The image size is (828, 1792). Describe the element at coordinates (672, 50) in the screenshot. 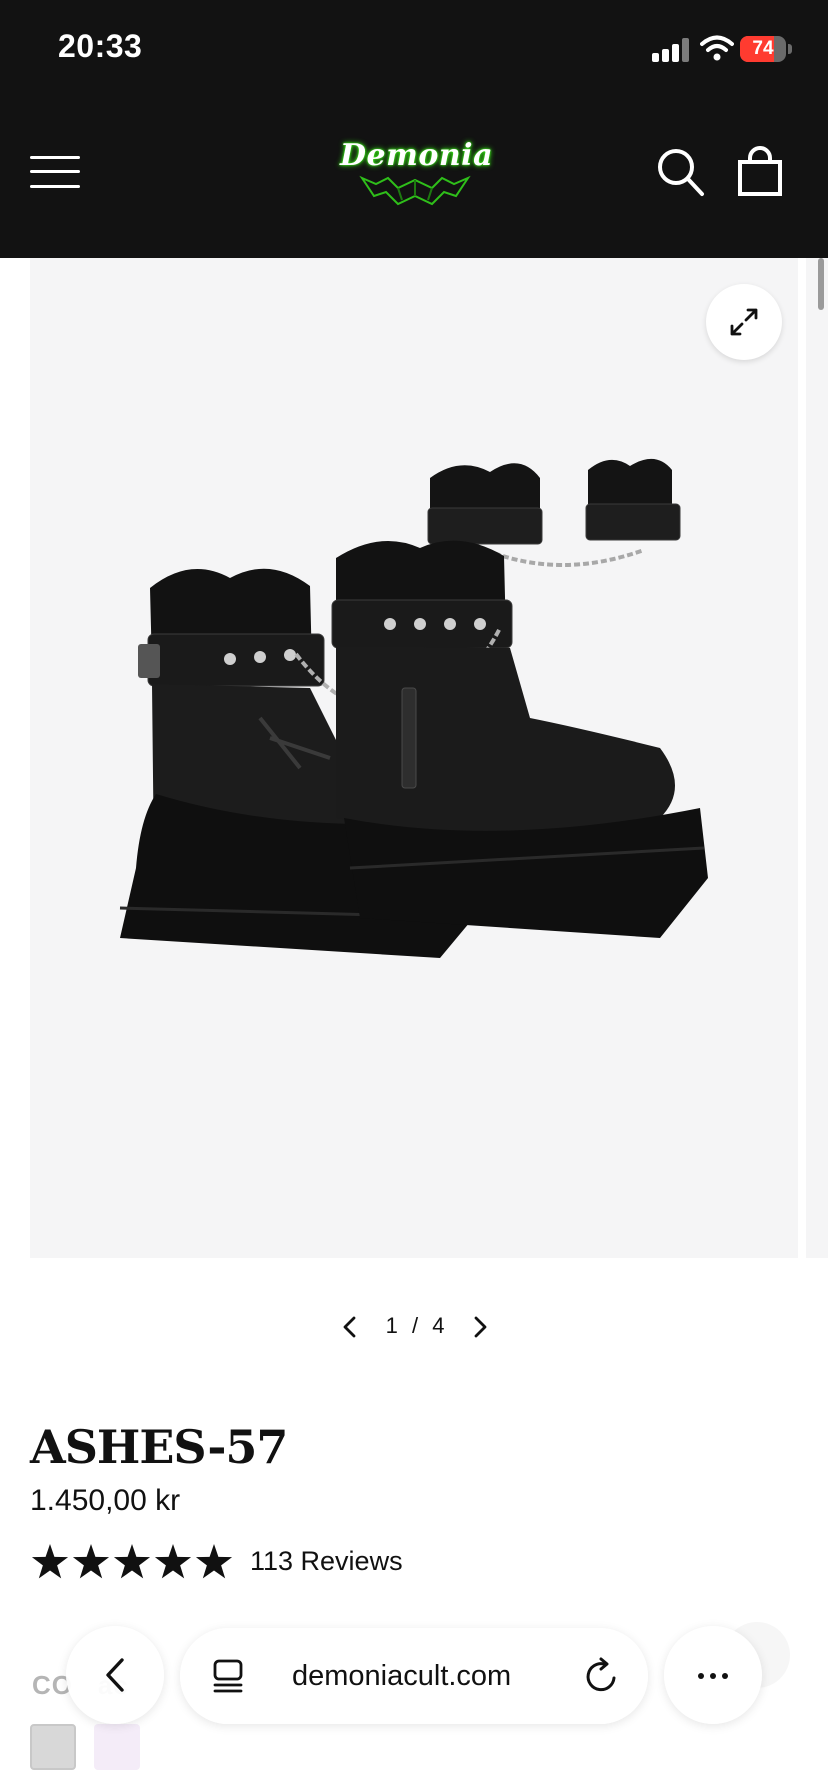

I see `cellular-signal-icon` at that location.